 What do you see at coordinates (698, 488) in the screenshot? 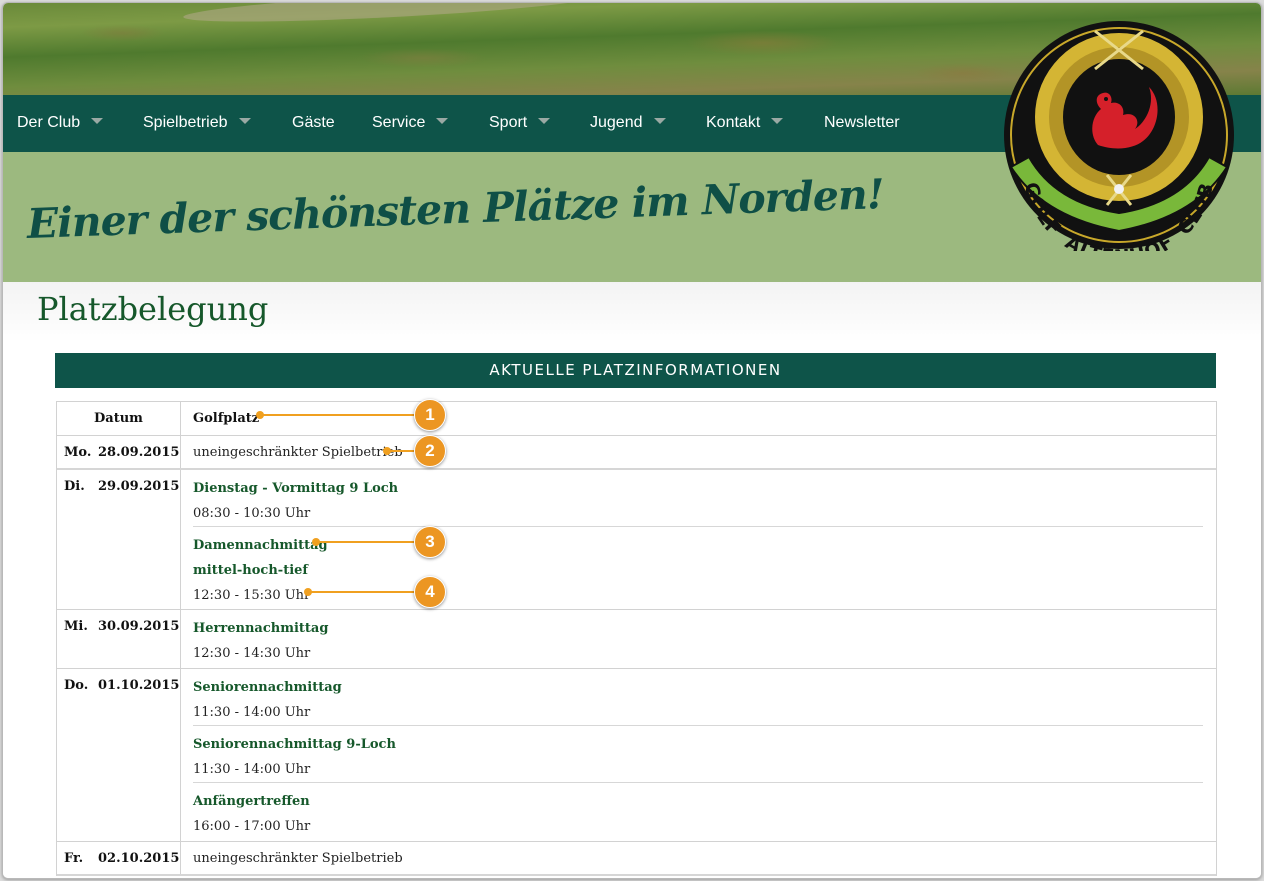
I see `event-title: Dienstag - Vormittag 9 Loch` at bounding box center [698, 488].